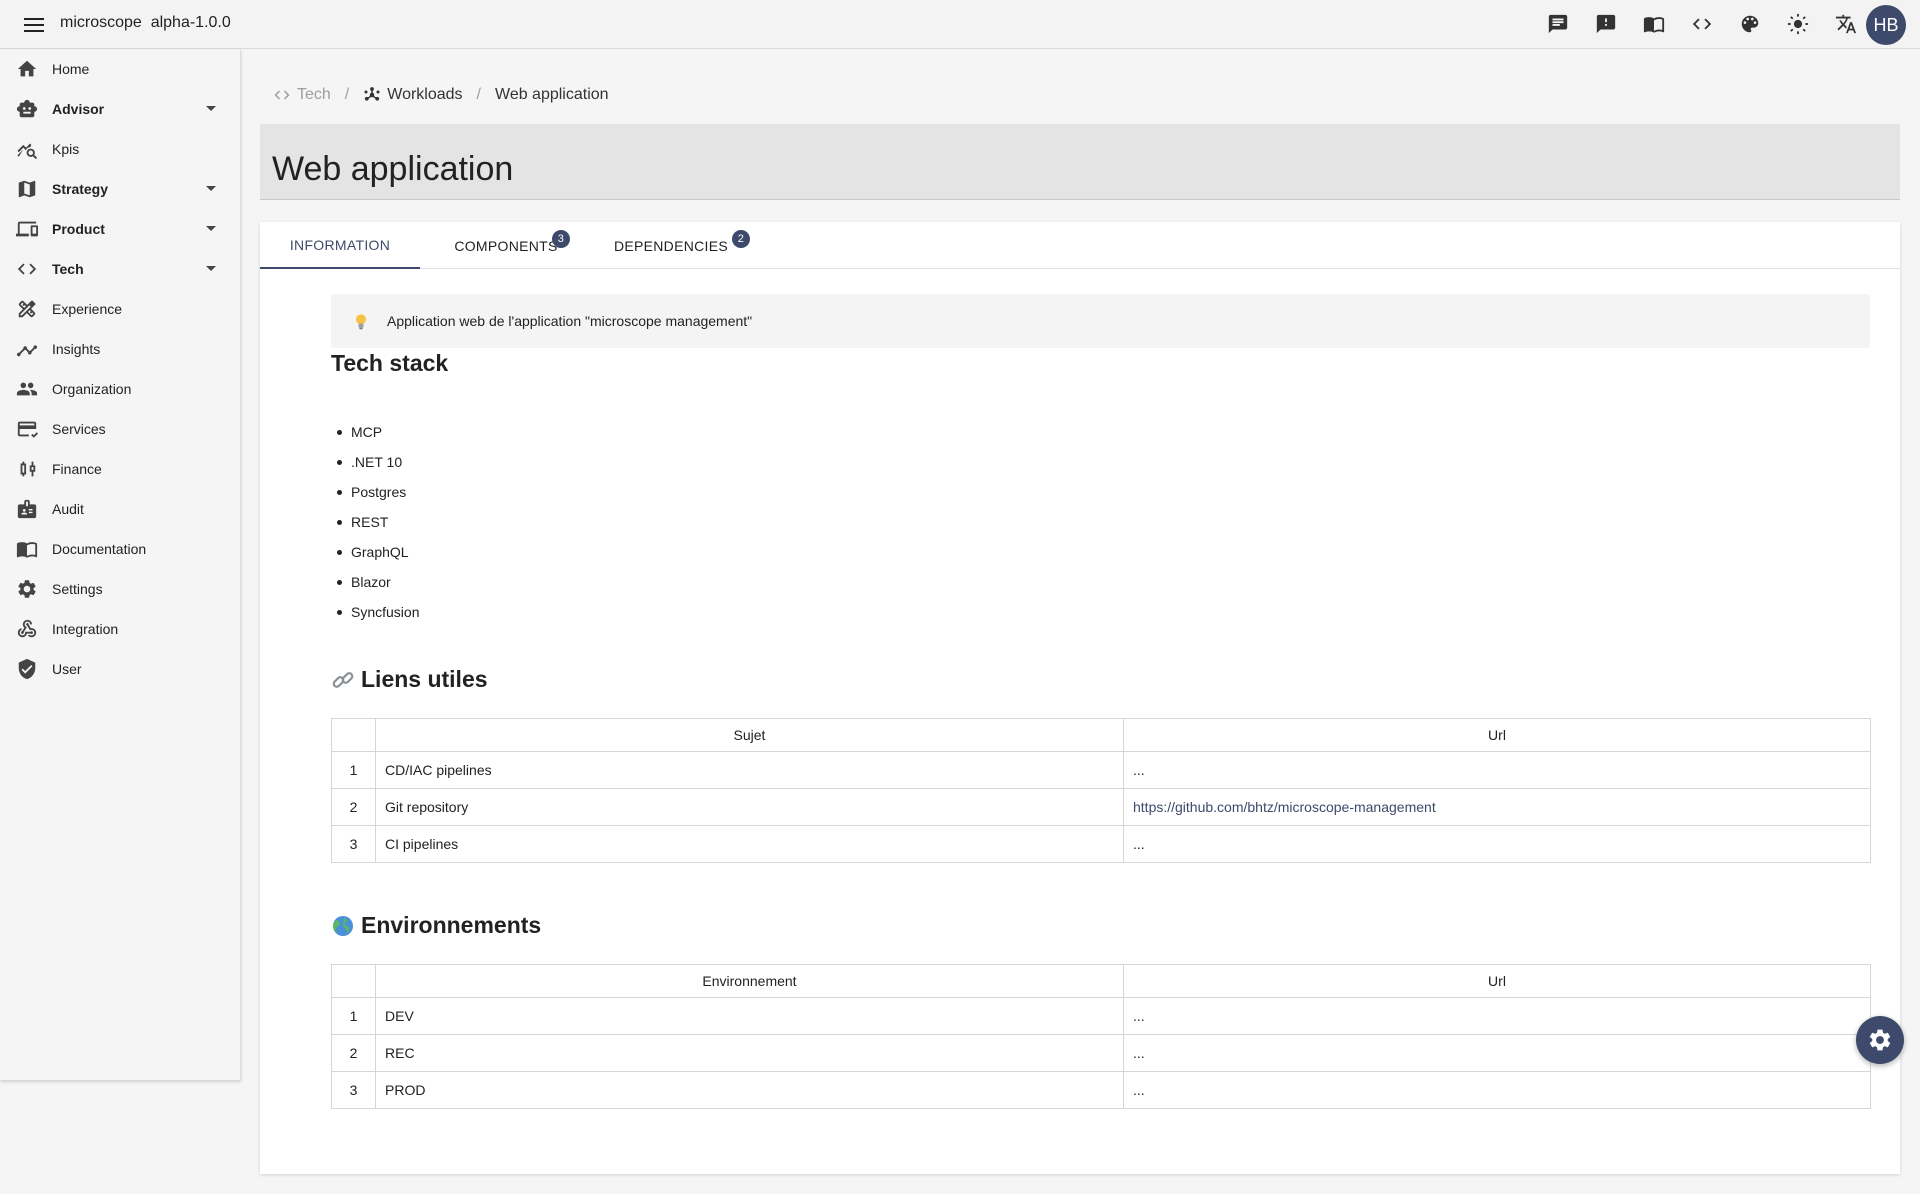 The image size is (1920, 1194). I want to click on sidebar-item-integration: Integration, so click(120, 629).